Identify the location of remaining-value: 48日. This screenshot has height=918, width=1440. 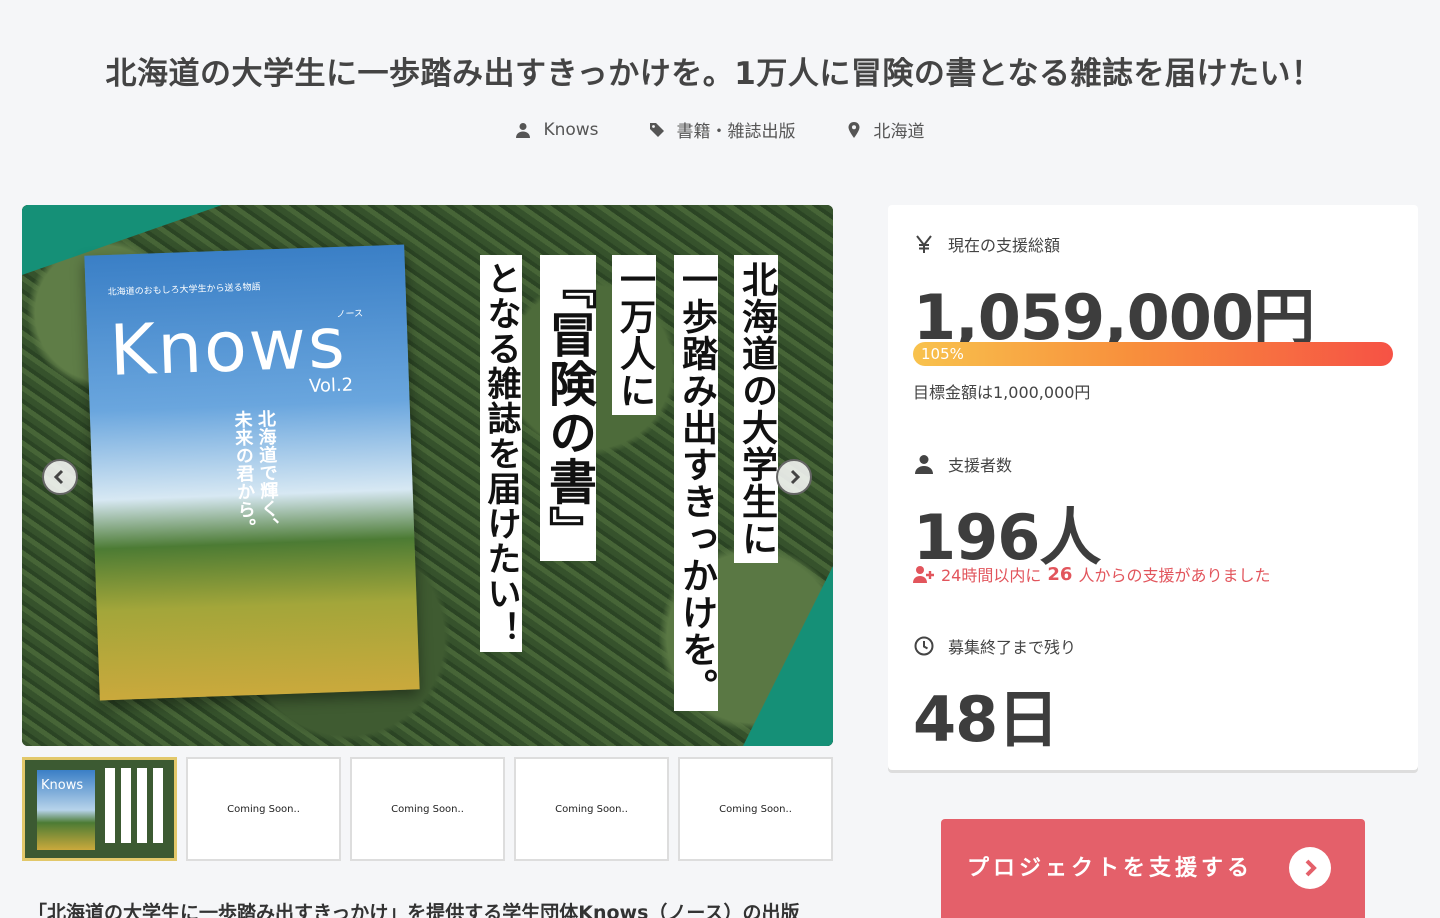
(986, 719).